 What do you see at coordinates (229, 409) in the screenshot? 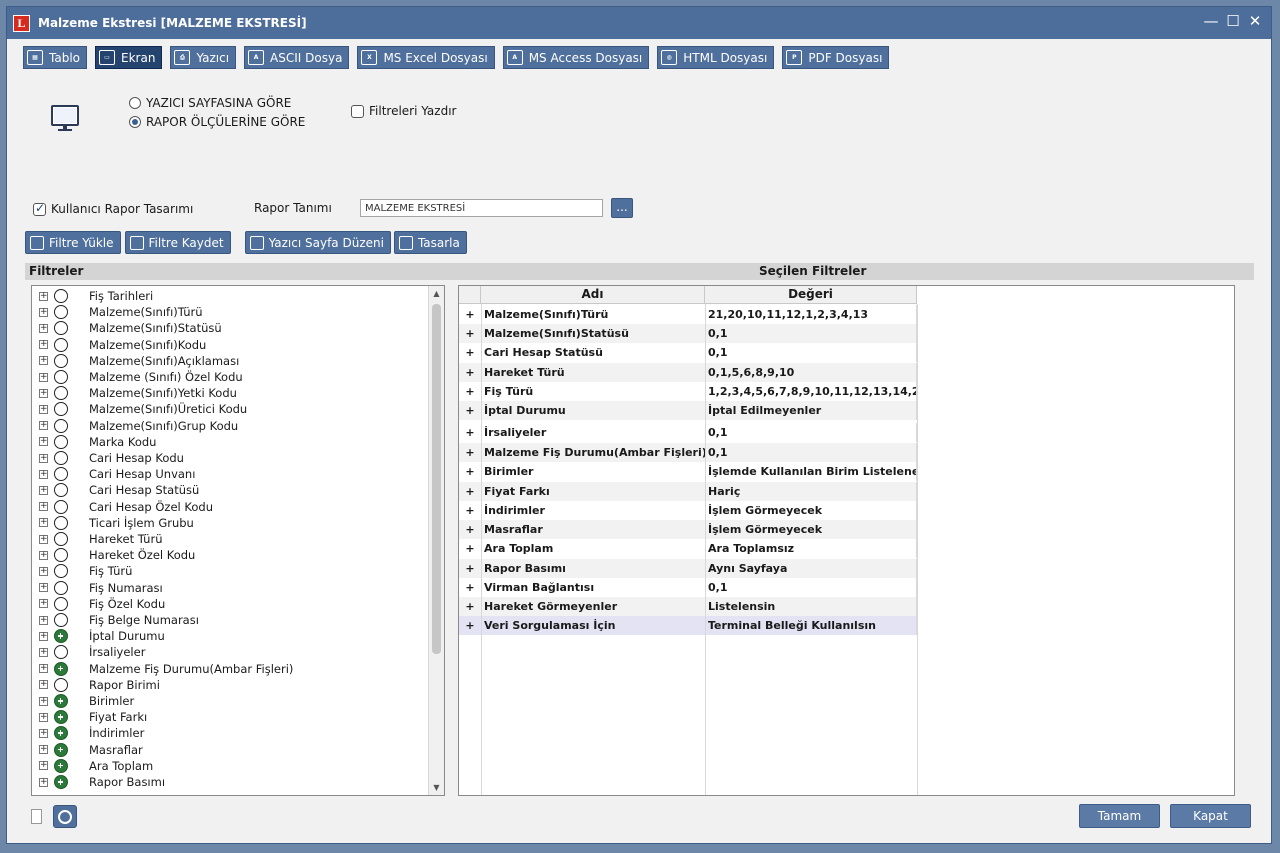
I see `tree-item: + Malzeme(Sınıfı)Üretici Kodu` at bounding box center [229, 409].